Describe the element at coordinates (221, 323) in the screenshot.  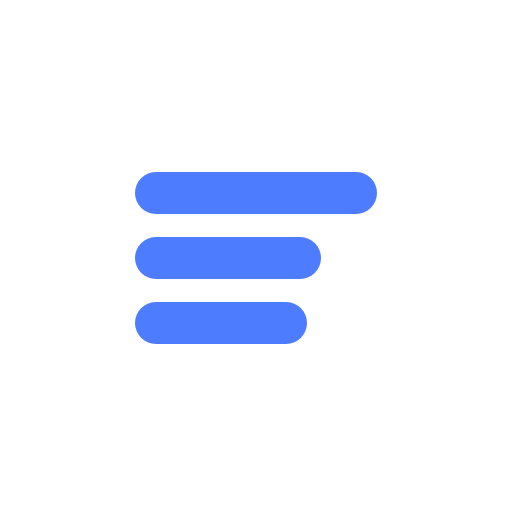
I see `menu-bar-bottom` at that location.